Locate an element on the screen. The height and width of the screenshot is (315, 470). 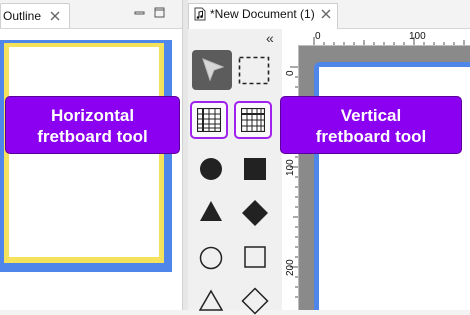
horizontal-fretboard-icon is located at coordinates (209, 120).